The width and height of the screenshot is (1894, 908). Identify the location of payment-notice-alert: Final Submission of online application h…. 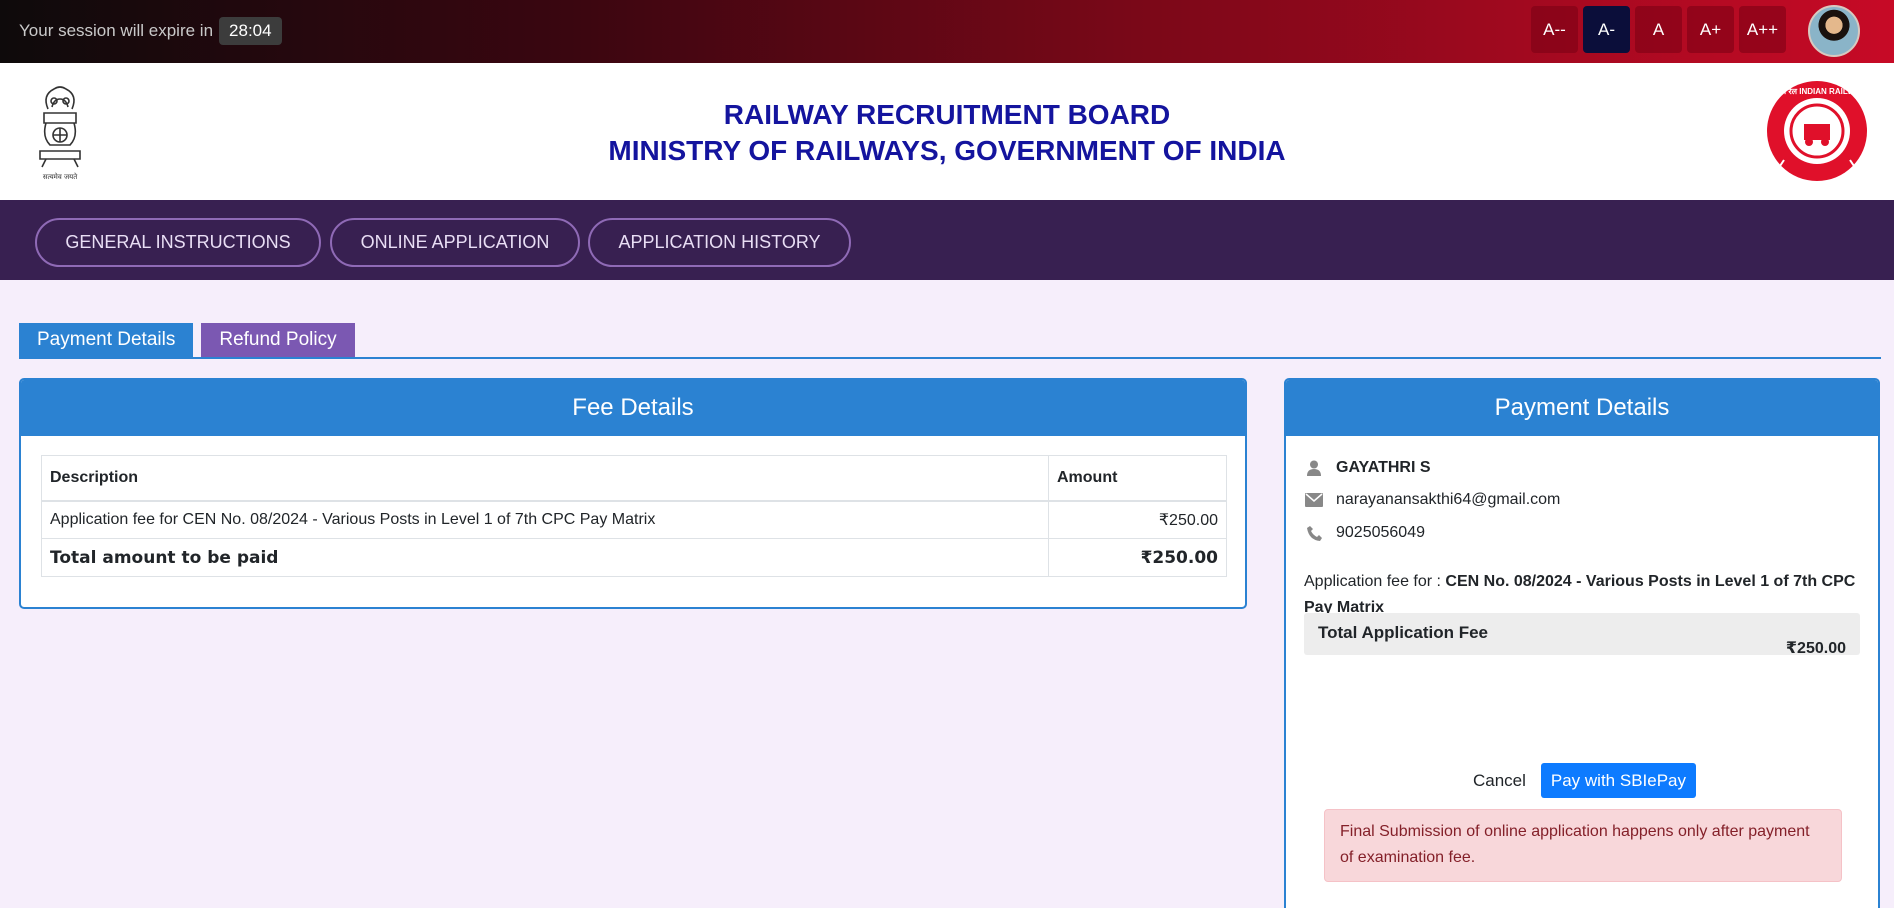
(1583, 845).